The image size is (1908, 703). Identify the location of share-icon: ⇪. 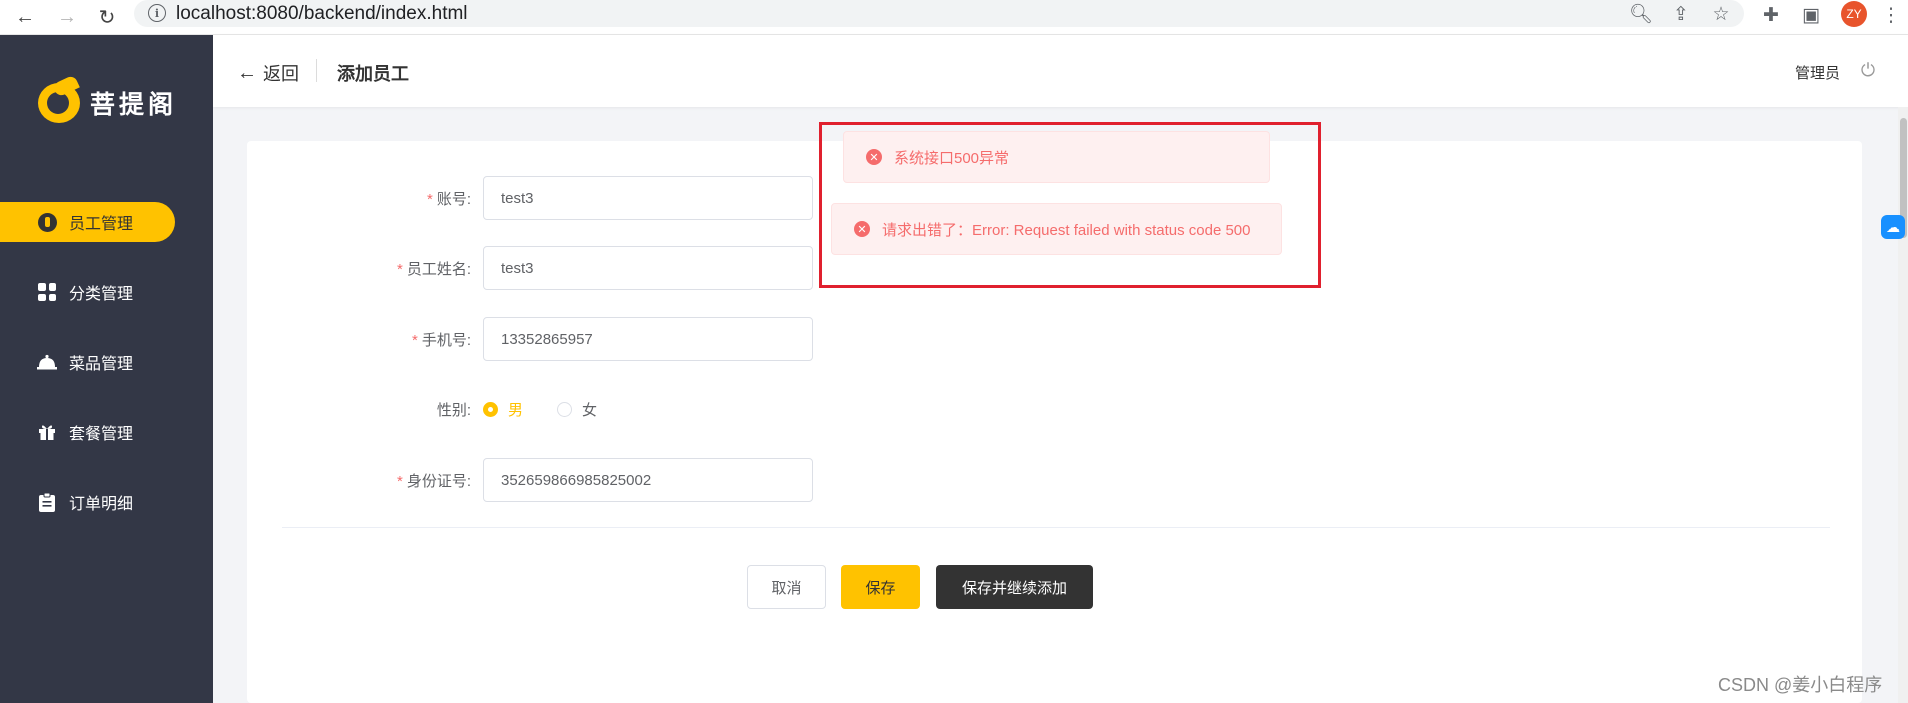
(1681, 14).